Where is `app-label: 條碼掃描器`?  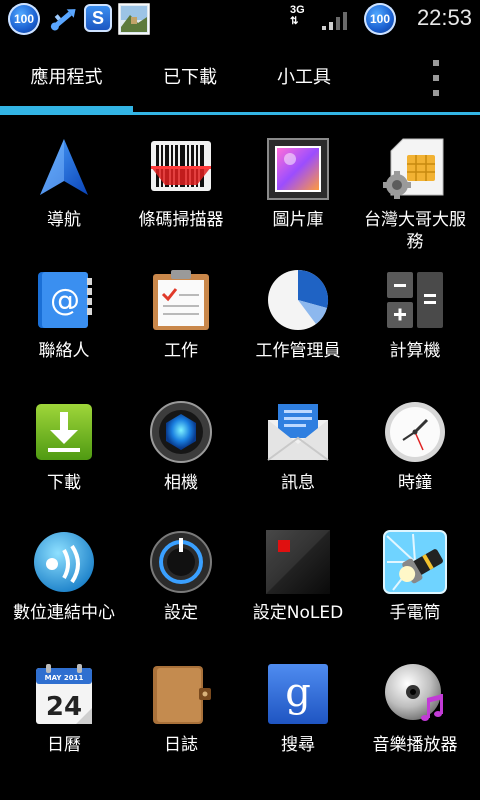 app-label: 條碼掃描器 is located at coordinates (181, 220).